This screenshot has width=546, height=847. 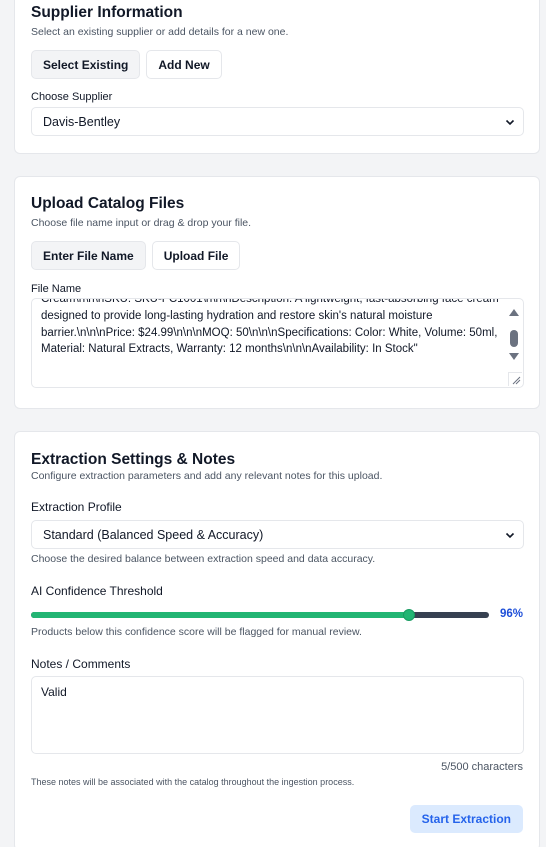 What do you see at coordinates (277, 715) in the screenshot?
I see `notes-textarea: Valid` at bounding box center [277, 715].